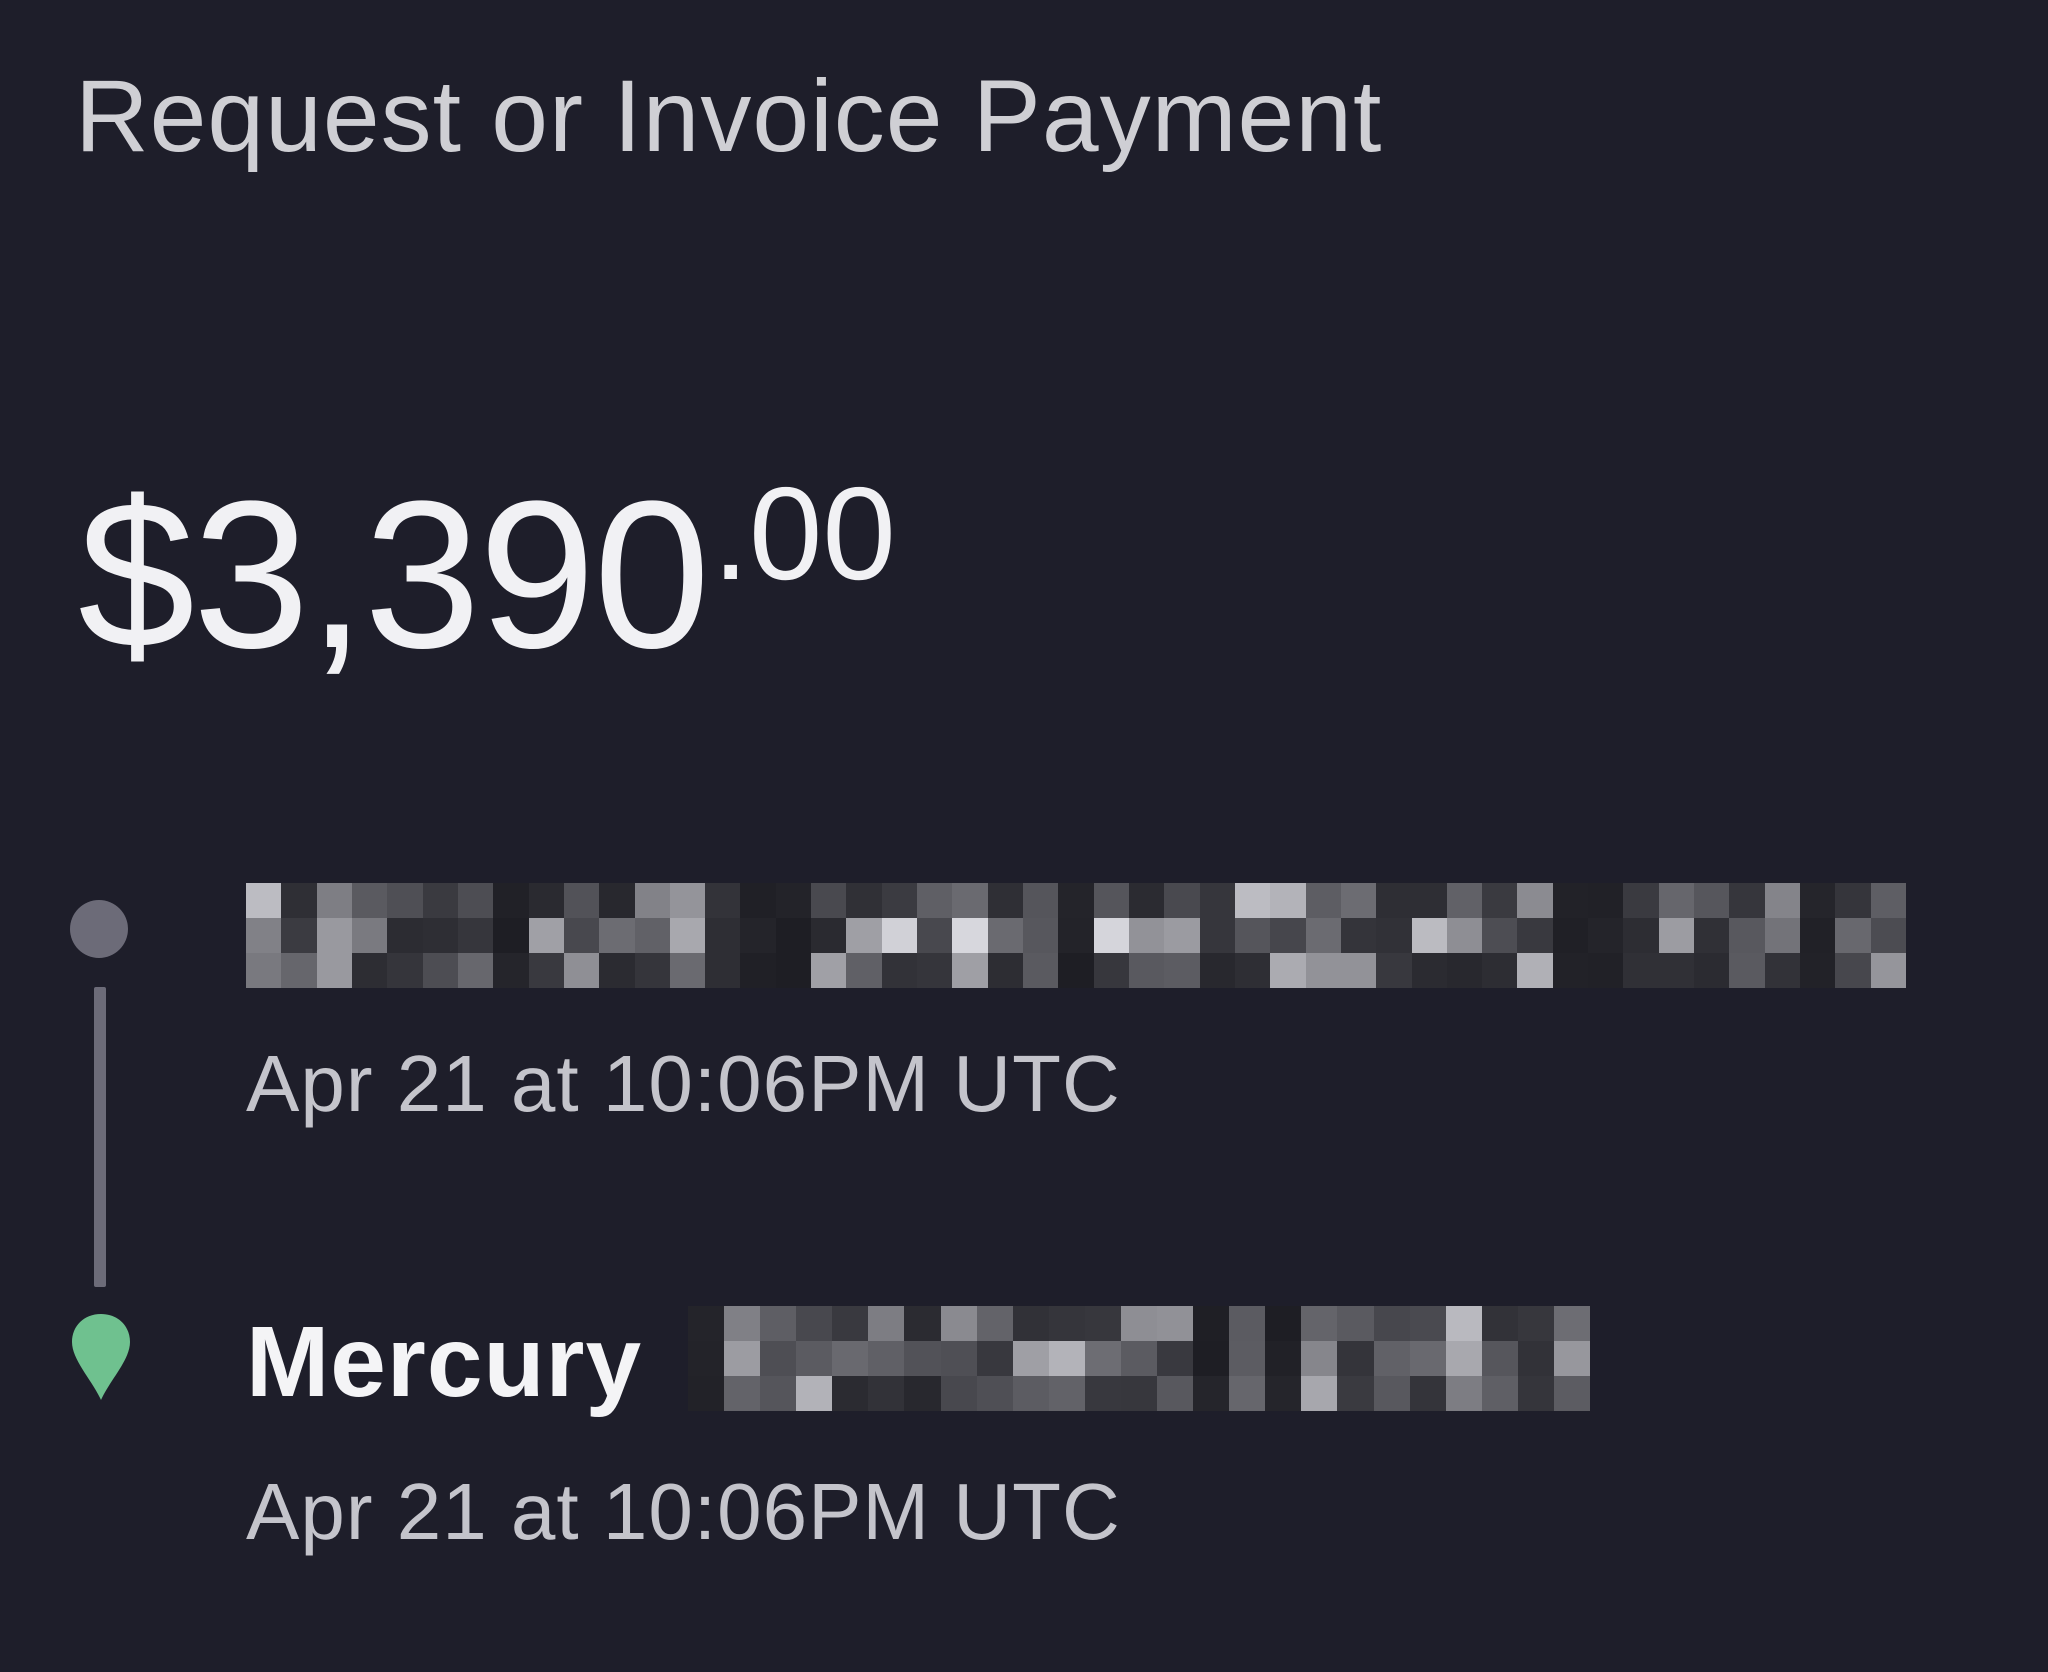  Describe the element at coordinates (394, 574) in the screenshot. I see `amount-whole: $3,390` at that location.